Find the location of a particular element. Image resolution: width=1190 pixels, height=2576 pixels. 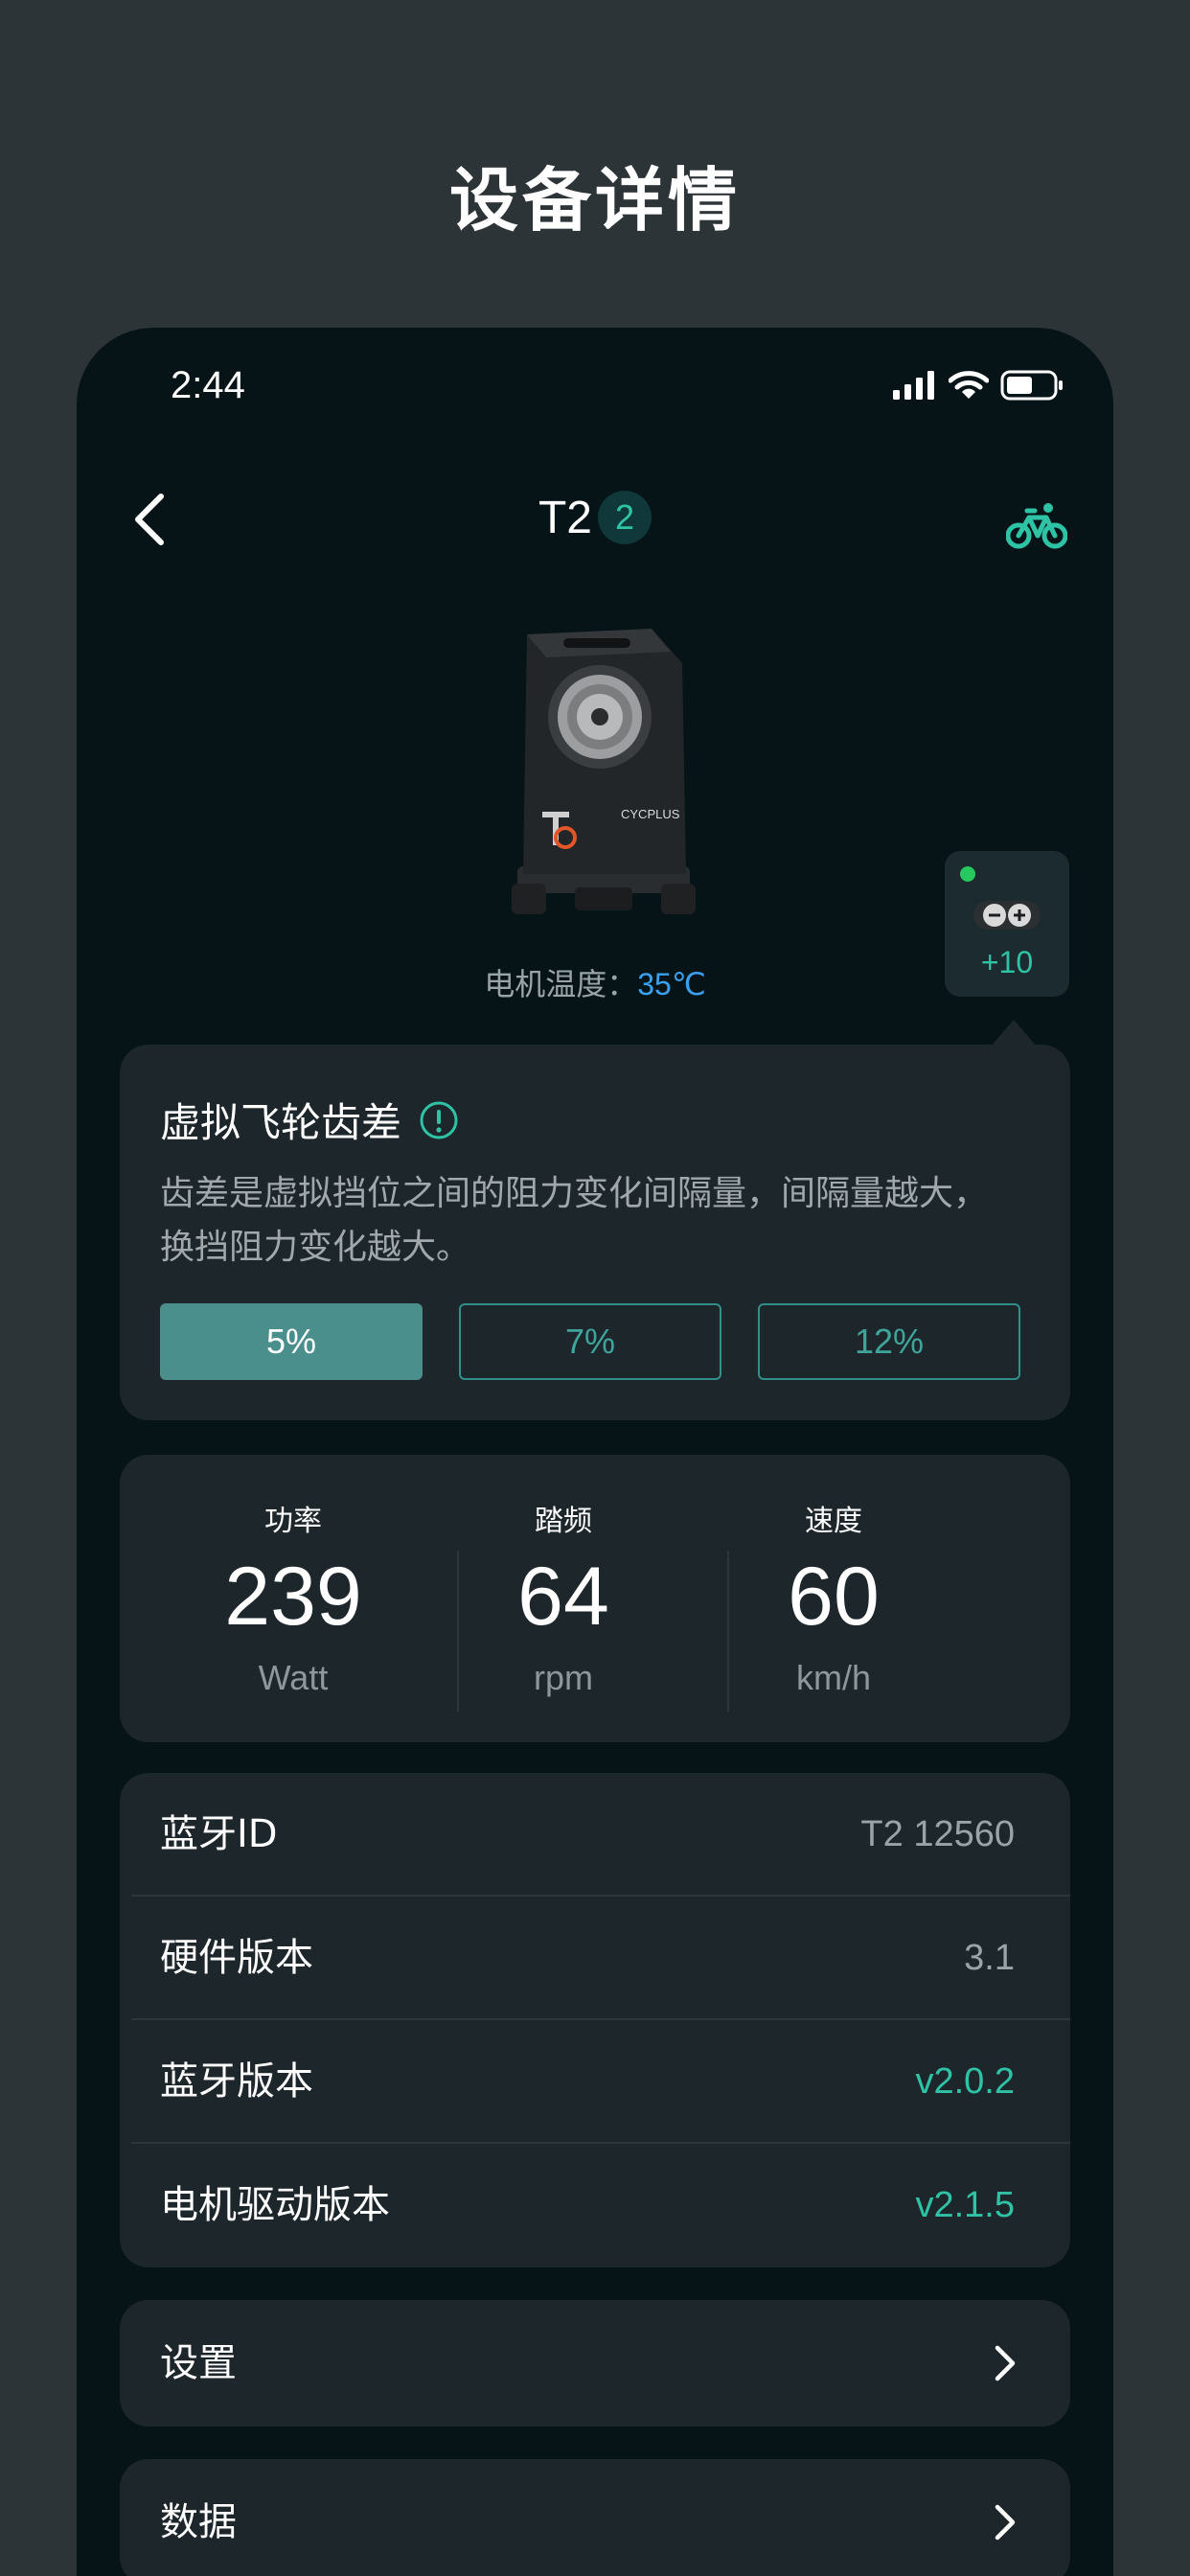

metric-unit: Watt is located at coordinates (294, 1677).